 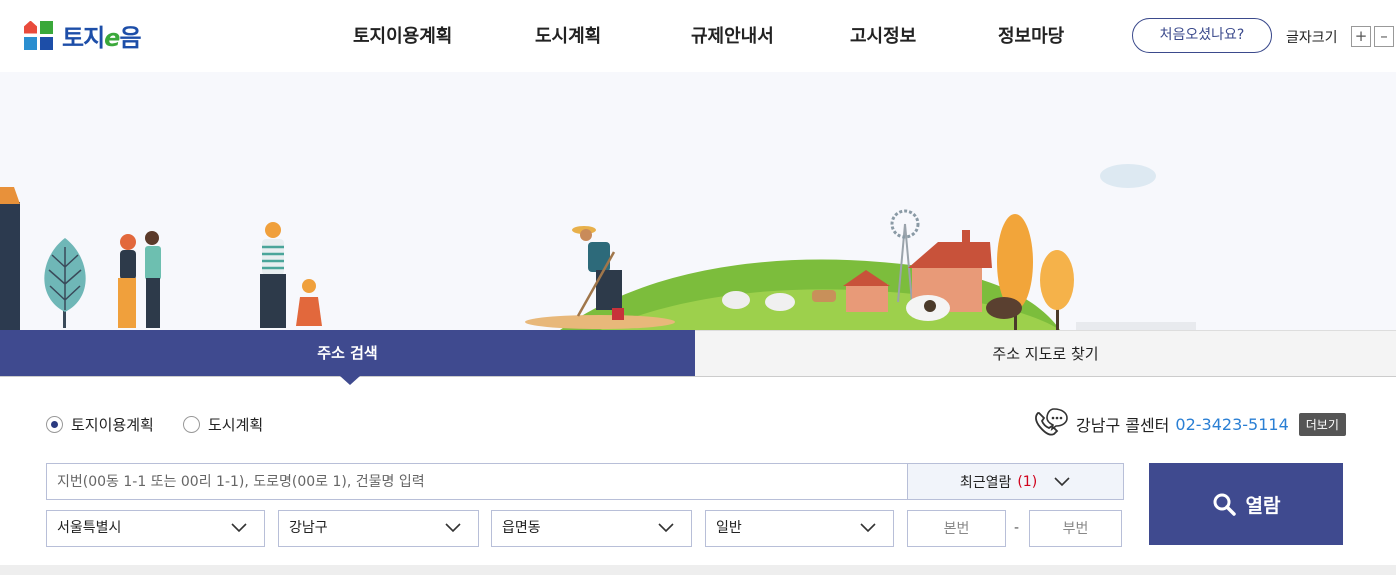 I want to click on building-edge, so click(x=10, y=266).